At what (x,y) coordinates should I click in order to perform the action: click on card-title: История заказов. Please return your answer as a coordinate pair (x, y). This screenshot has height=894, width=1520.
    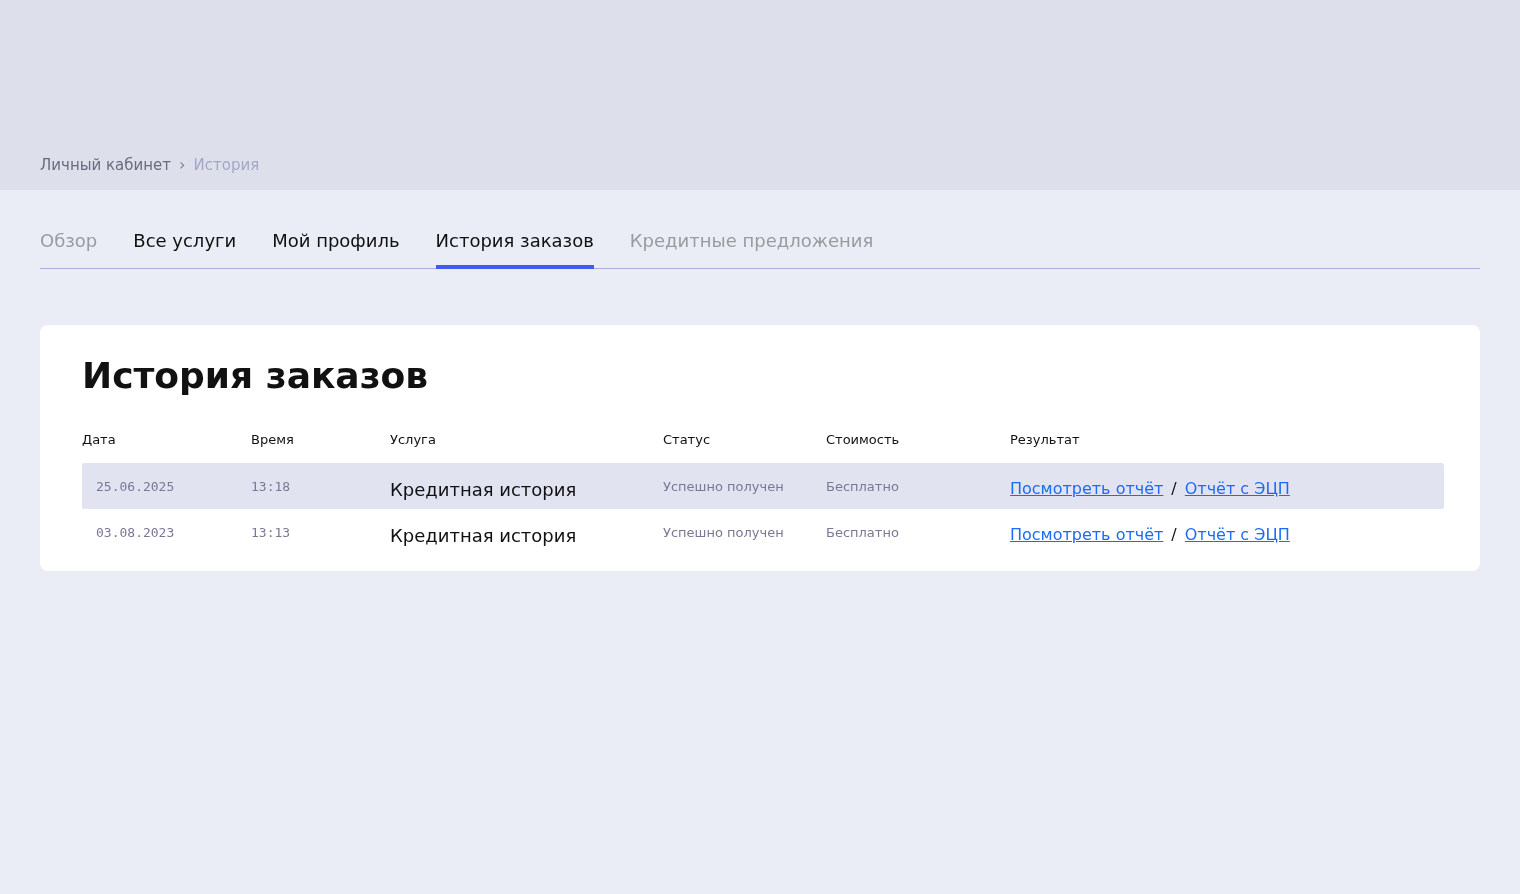
    Looking at the image, I should click on (256, 375).